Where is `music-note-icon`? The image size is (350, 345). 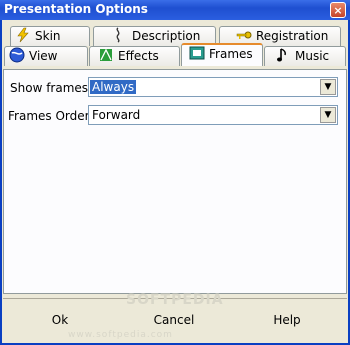
music-note-icon is located at coordinates (283, 55).